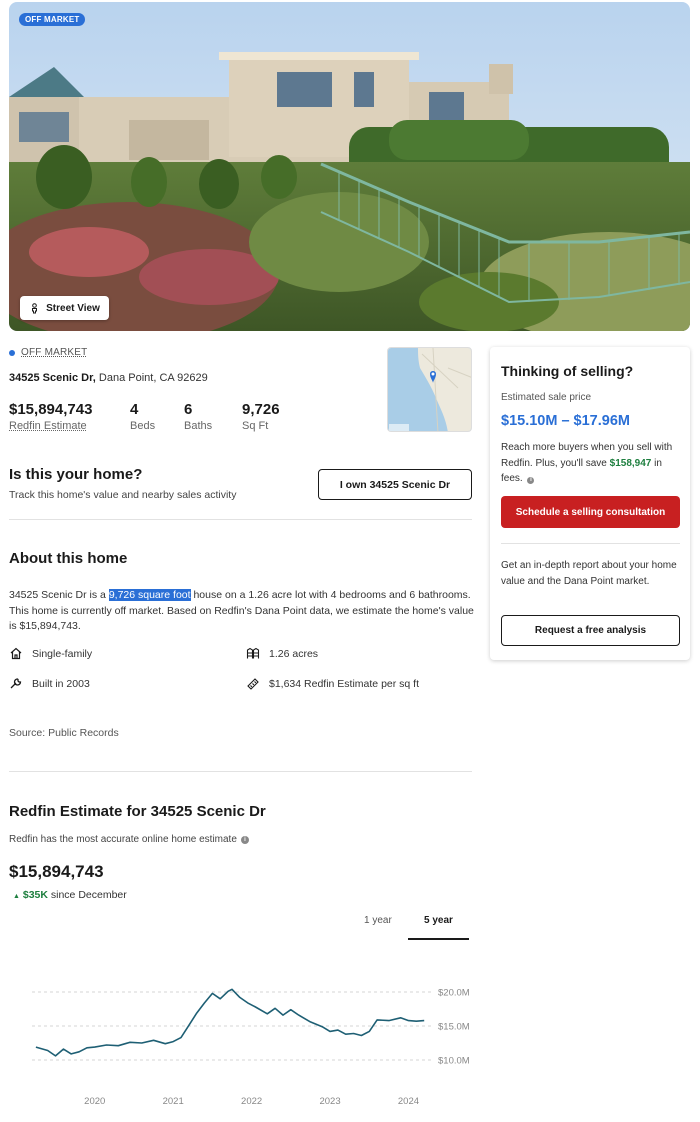 The image size is (700, 1122). I want to click on location-minimap, so click(429, 389).